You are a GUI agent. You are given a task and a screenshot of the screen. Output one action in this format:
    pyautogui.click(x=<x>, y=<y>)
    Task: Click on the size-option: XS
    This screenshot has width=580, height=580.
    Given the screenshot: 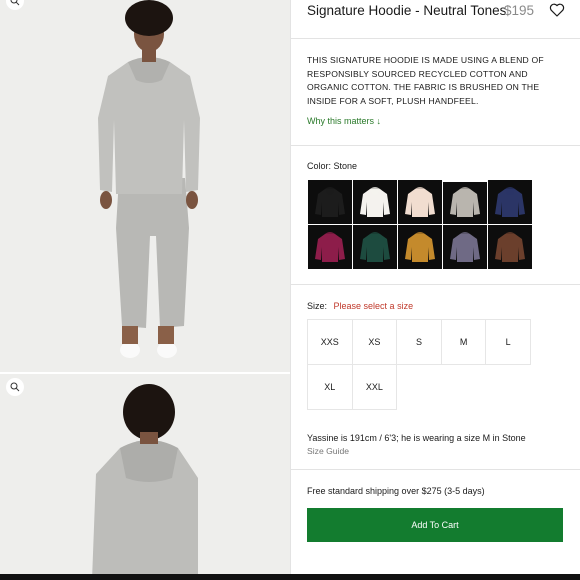 What is the action you would take?
    pyautogui.click(x=374, y=342)
    